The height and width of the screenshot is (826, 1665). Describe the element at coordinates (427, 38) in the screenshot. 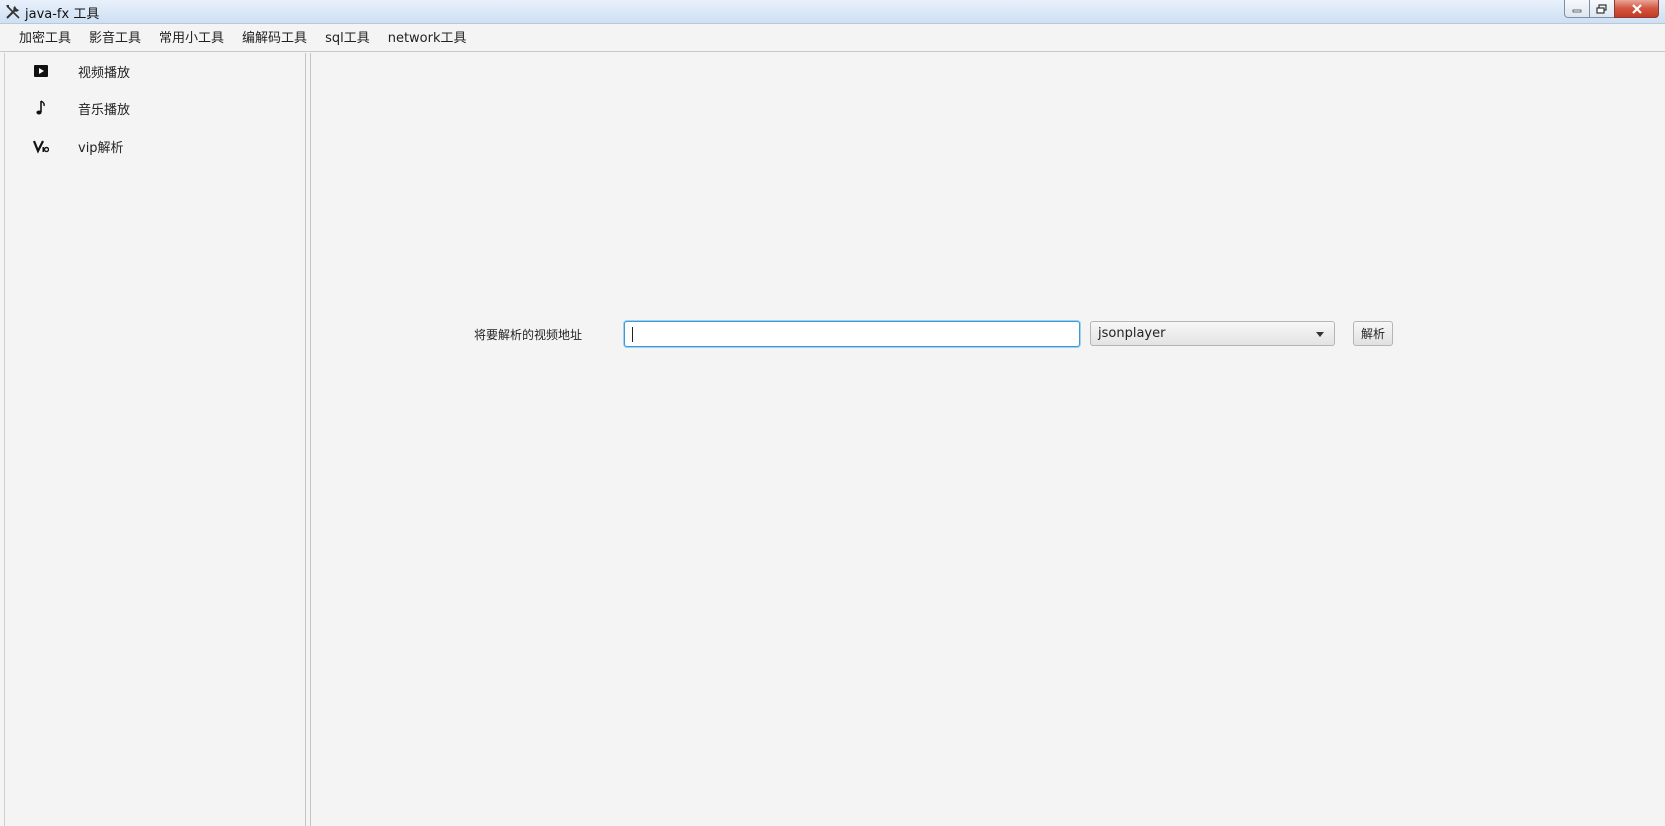

I see `menu-network-tools: network工具` at that location.